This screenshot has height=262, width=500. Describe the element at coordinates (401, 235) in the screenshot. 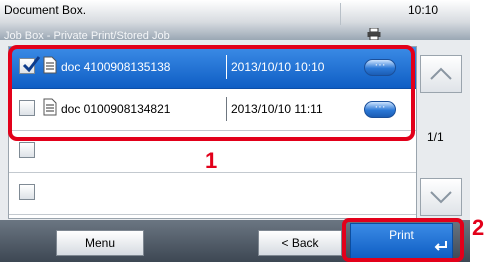

I see `print-button-label: Print` at that location.